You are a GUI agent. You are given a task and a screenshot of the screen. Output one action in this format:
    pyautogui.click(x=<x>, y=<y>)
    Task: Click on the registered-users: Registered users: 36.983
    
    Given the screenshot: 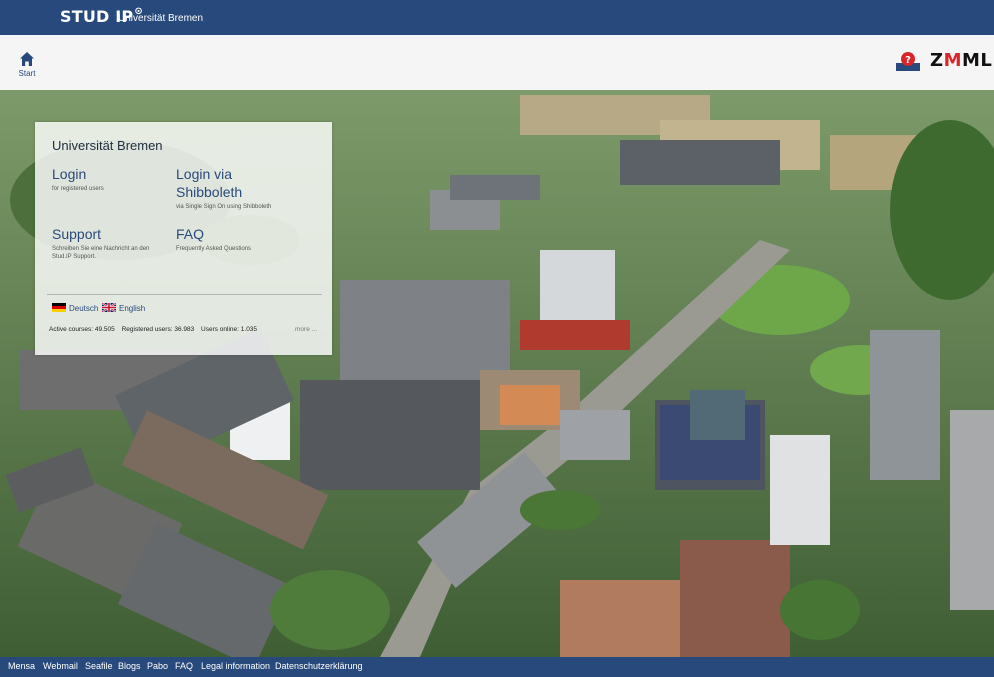 What is the action you would take?
    pyautogui.click(x=158, y=329)
    